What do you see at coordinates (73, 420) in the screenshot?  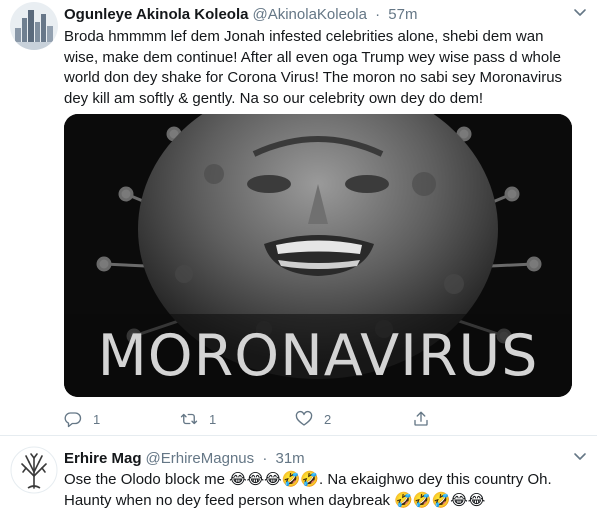 I see `reply-icon` at bounding box center [73, 420].